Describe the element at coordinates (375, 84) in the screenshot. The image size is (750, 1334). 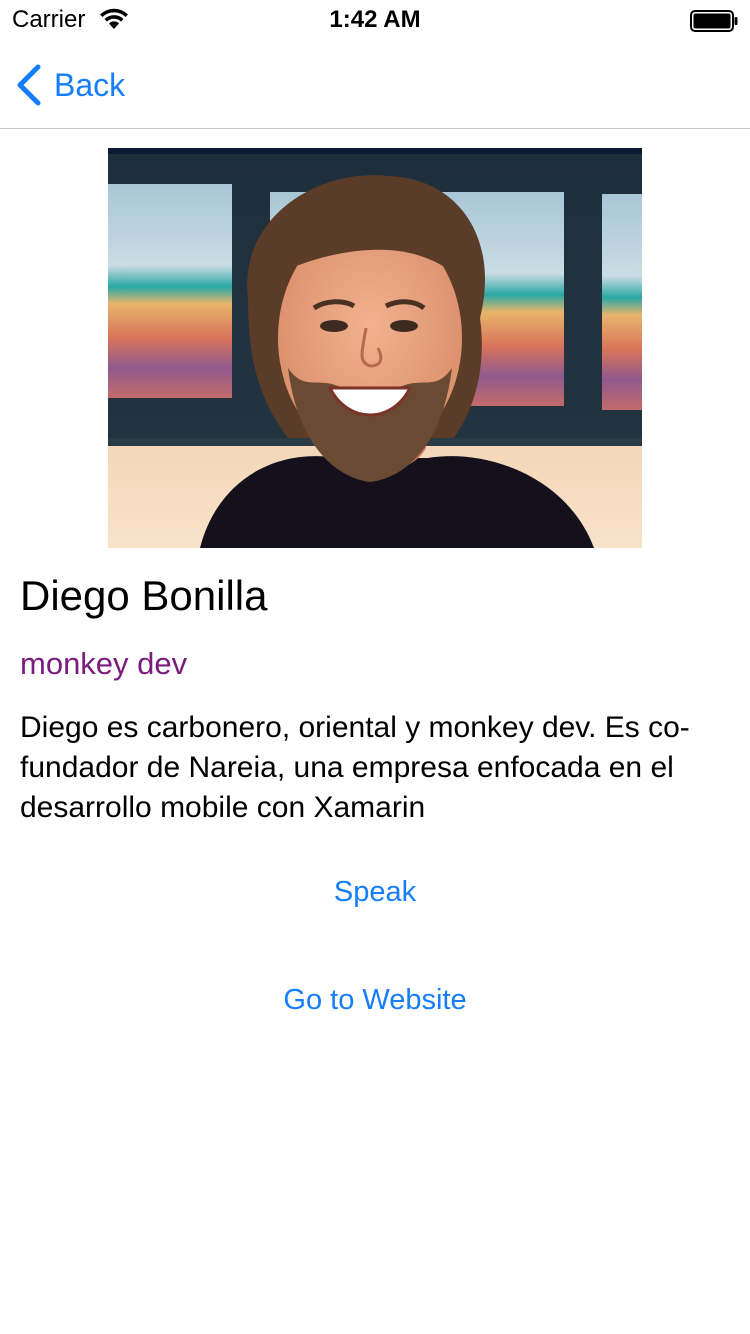
I see `navigation-bar: Back` at that location.